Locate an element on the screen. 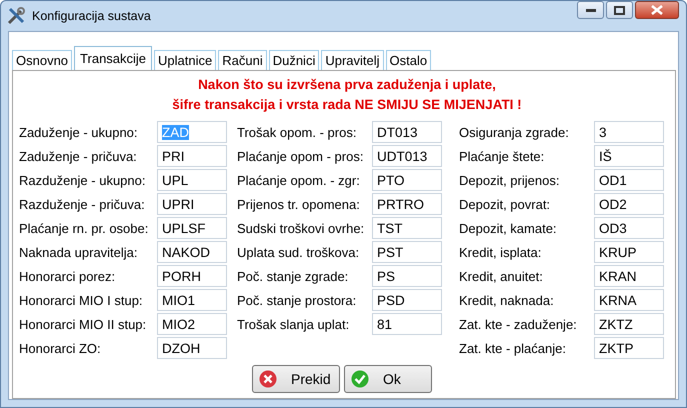 This screenshot has height=408, width=687. input-field: KRNA is located at coordinates (629, 300).